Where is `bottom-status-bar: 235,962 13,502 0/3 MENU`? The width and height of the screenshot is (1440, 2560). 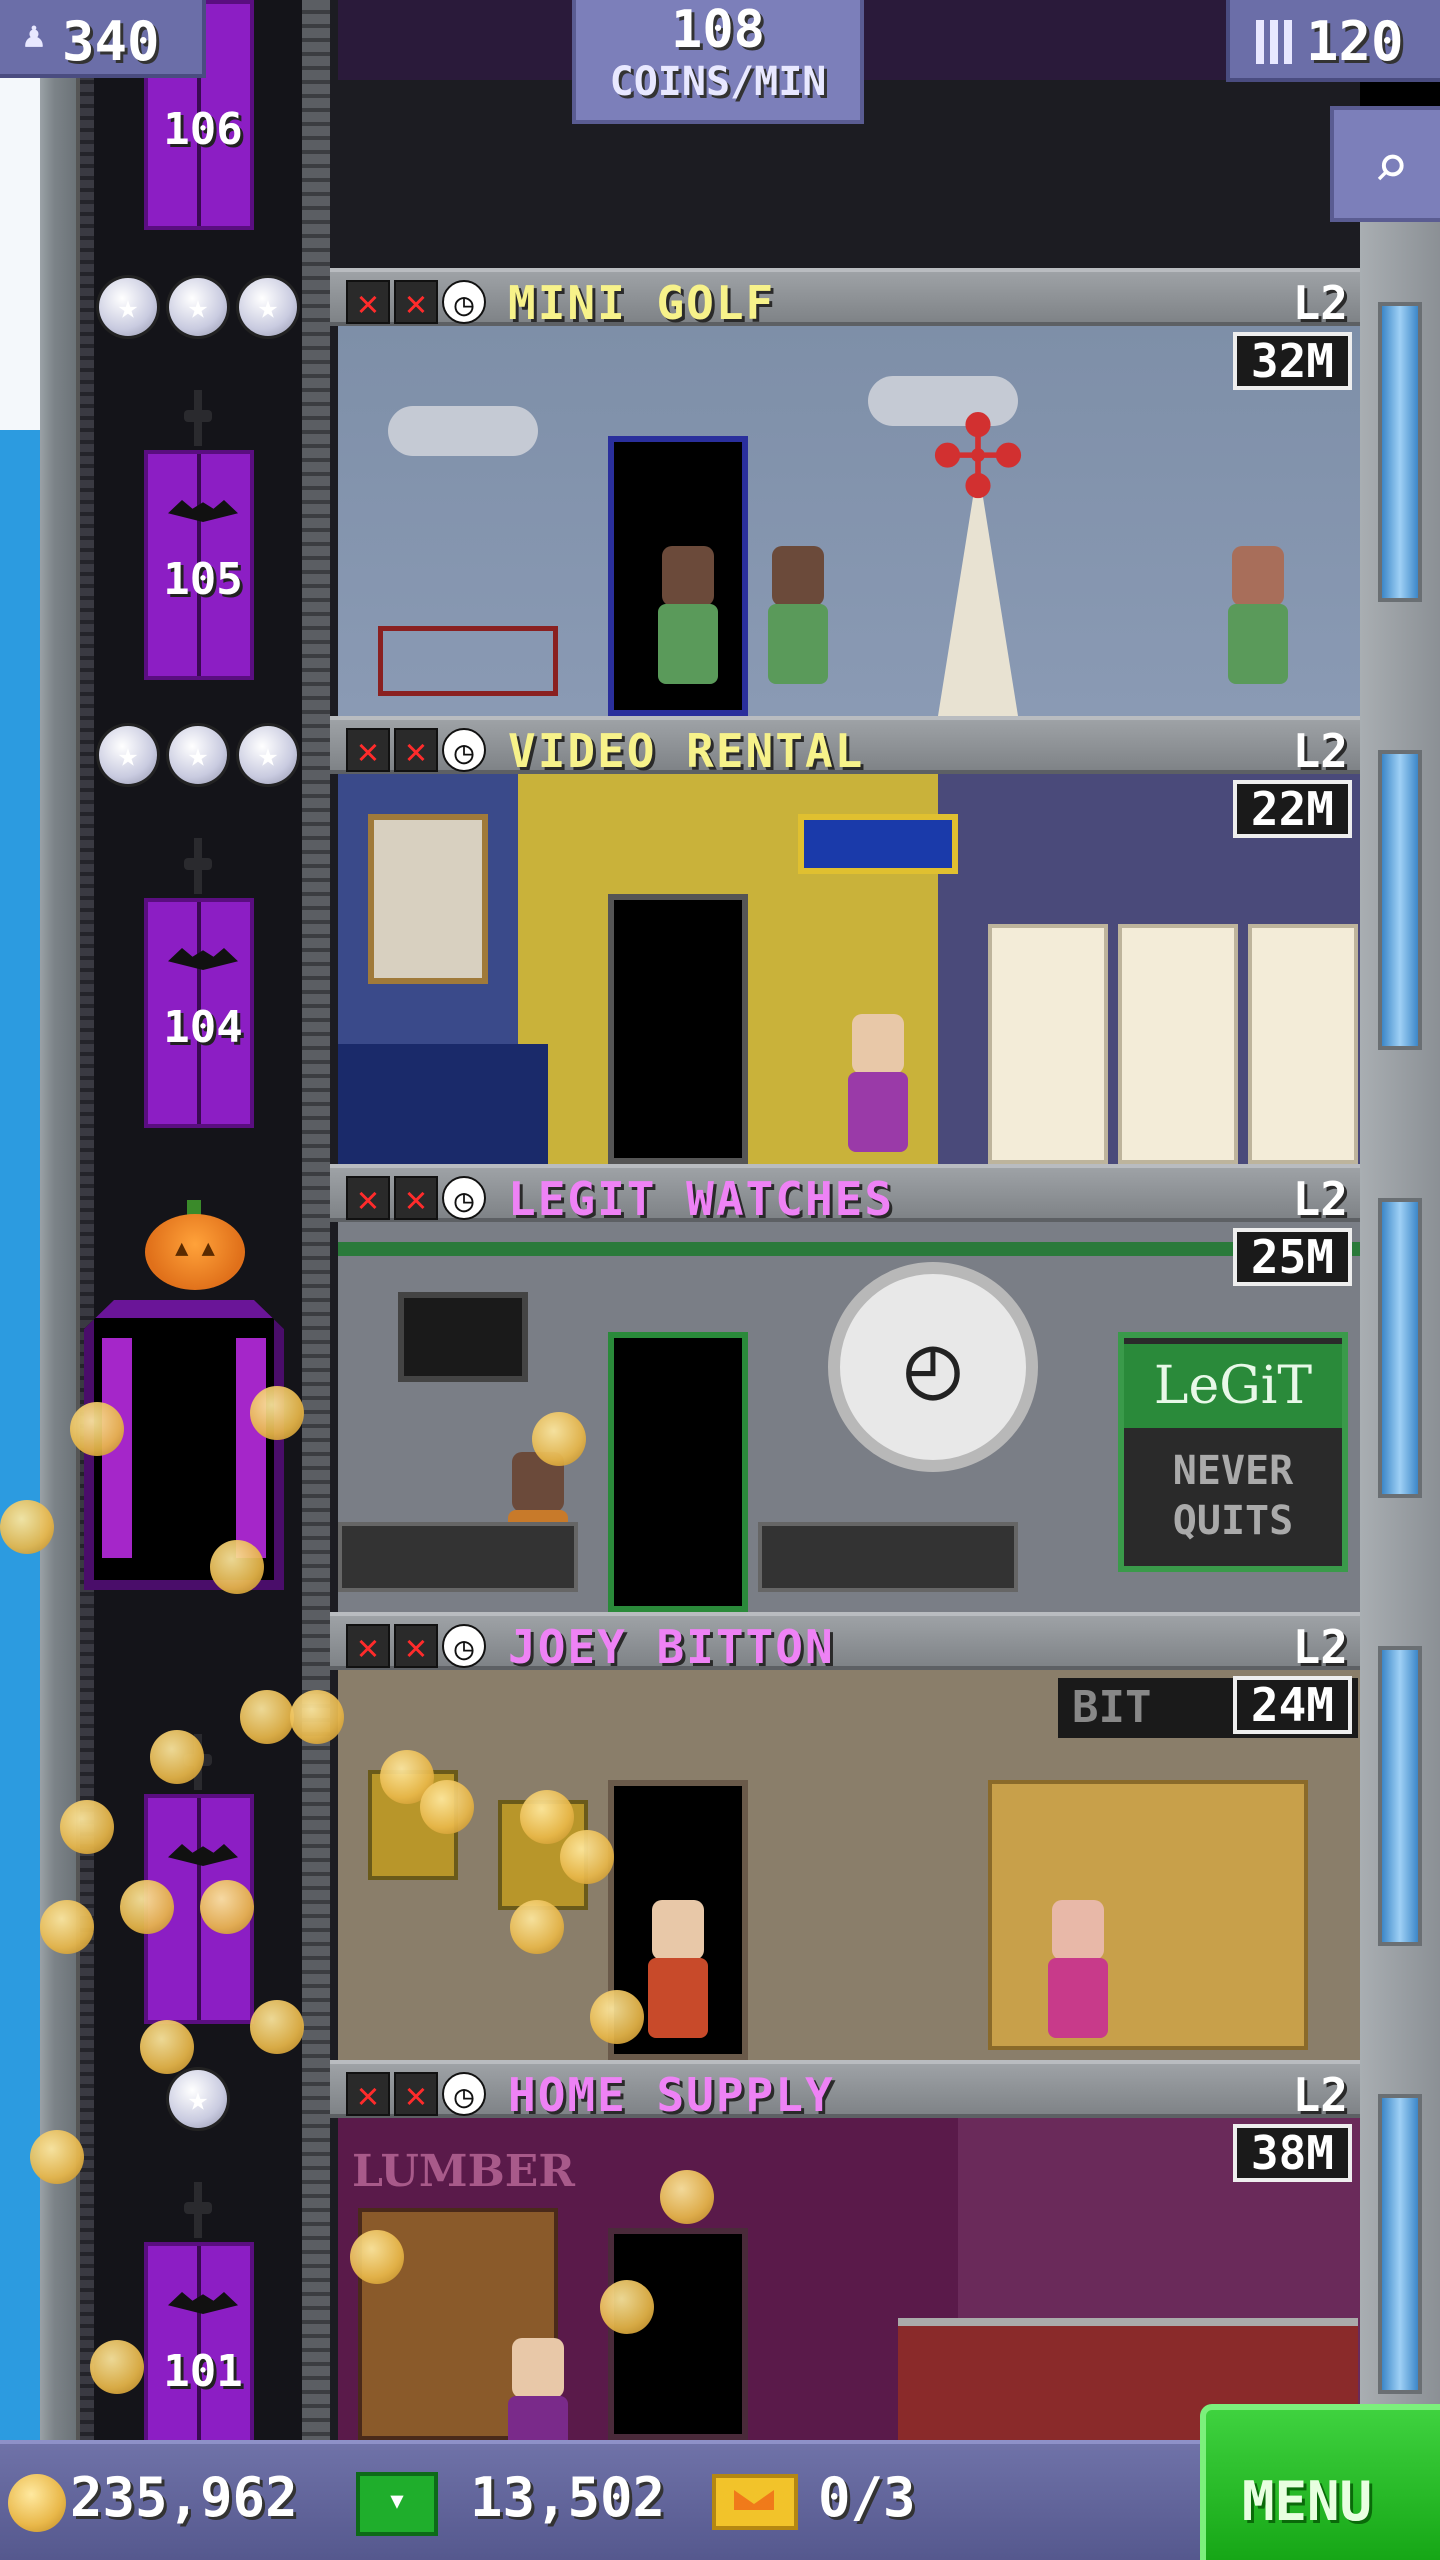 bottom-status-bar: 235,962 13,502 0/3 MENU is located at coordinates (720, 2482).